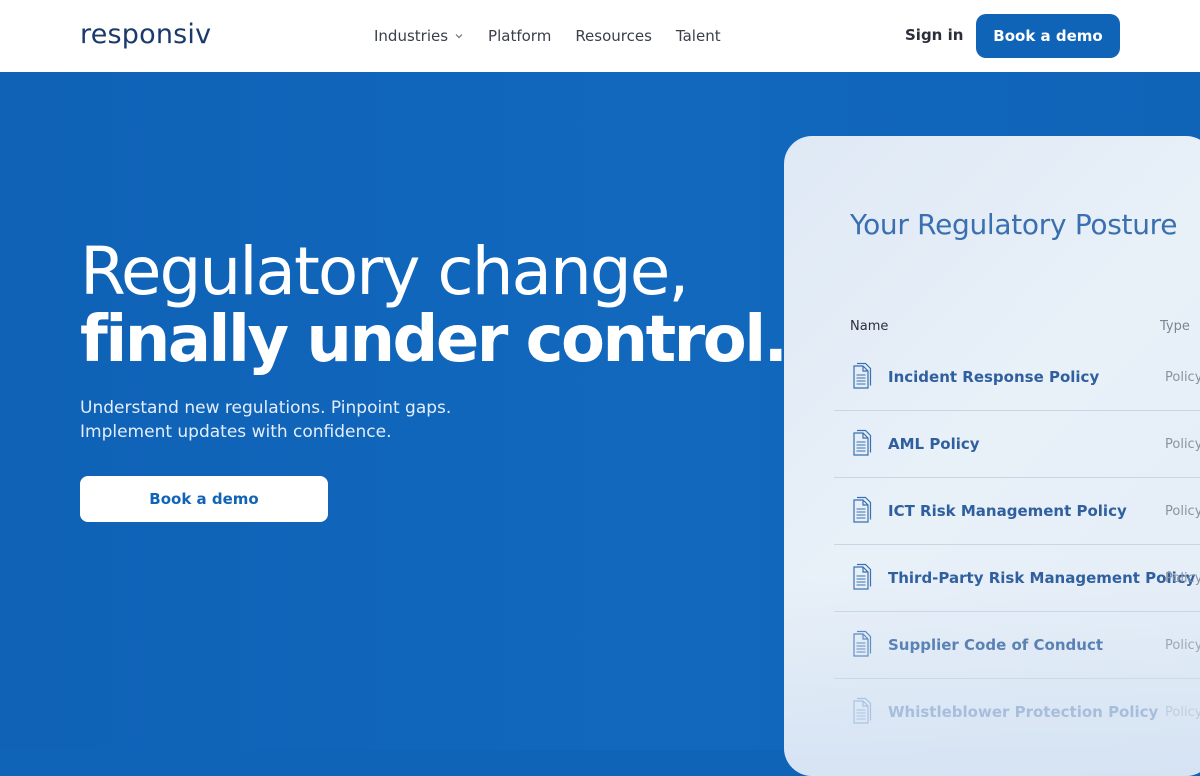  I want to click on hero-headline-line2: finally under control., so click(434, 340).